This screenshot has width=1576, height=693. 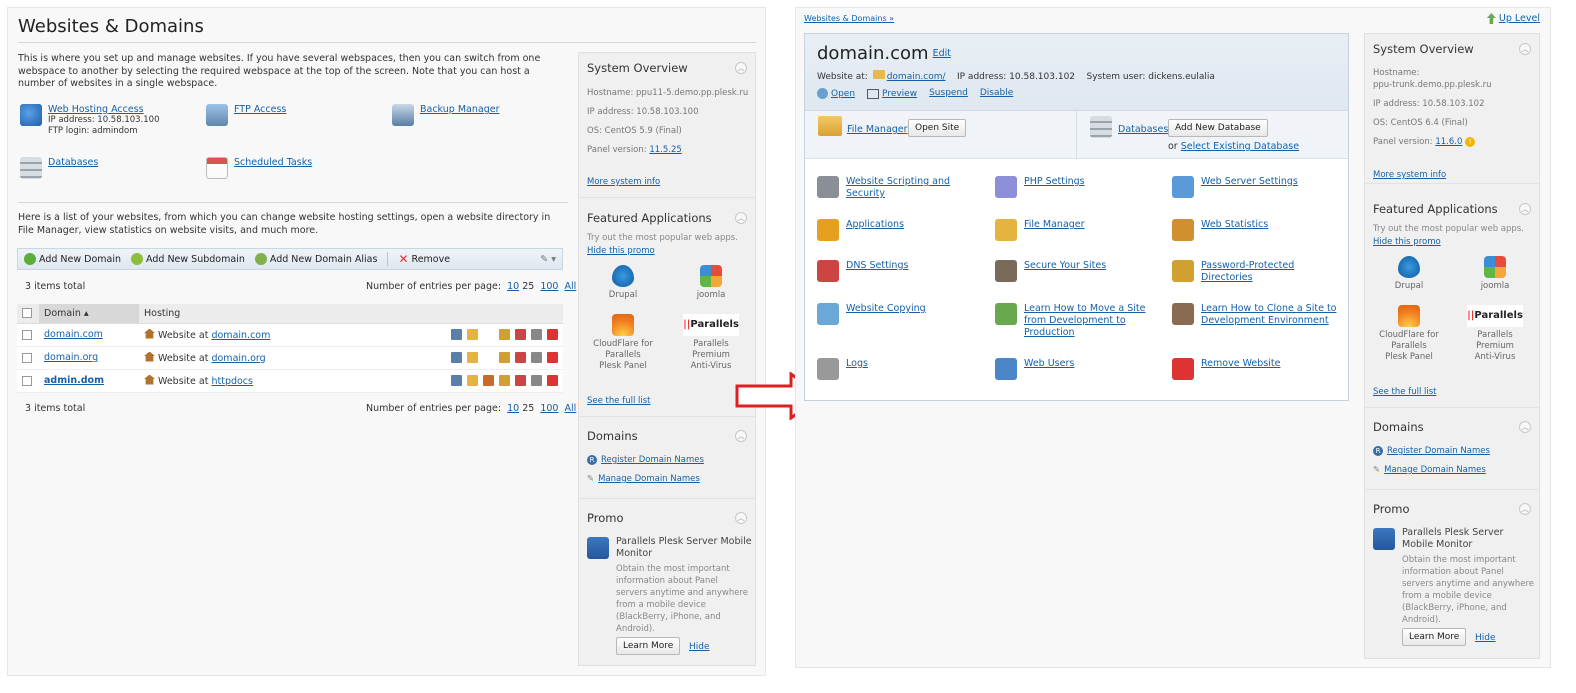 What do you see at coordinates (488, 380) in the screenshot?
I see `tools-icon` at bounding box center [488, 380].